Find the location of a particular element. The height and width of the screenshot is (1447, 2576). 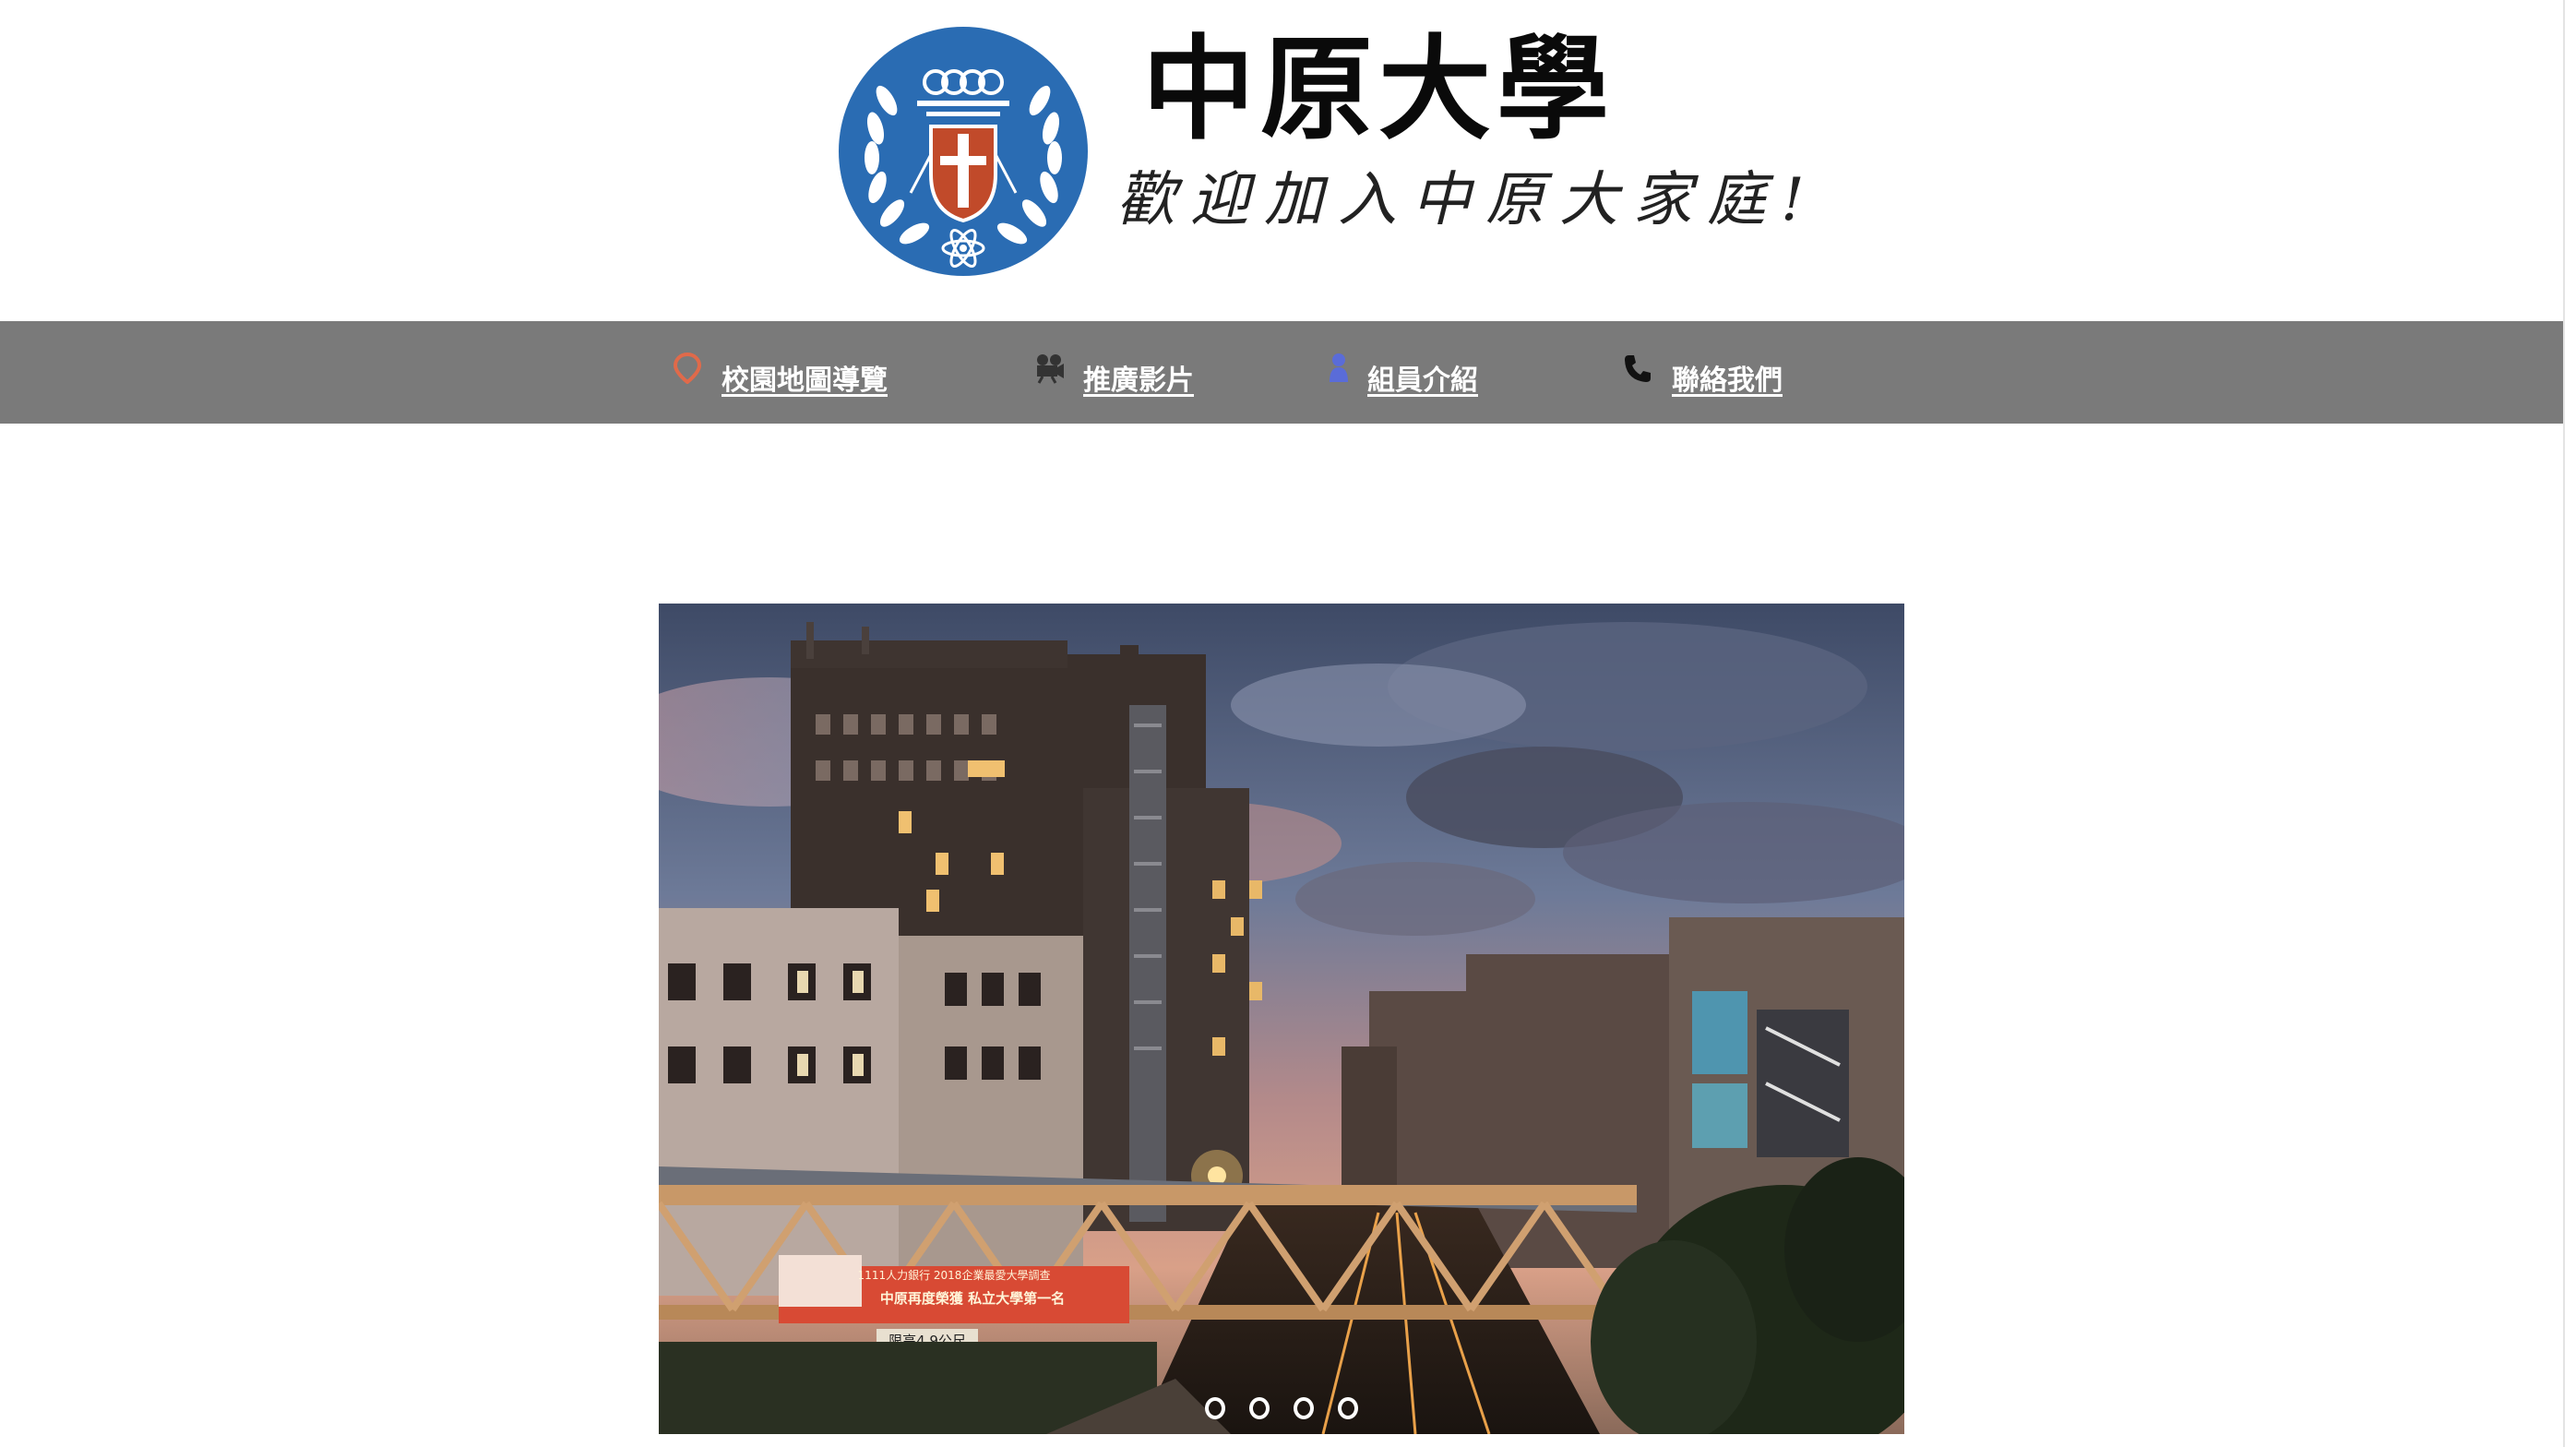

site-title: 中原大學 is located at coordinates (1378, 89).